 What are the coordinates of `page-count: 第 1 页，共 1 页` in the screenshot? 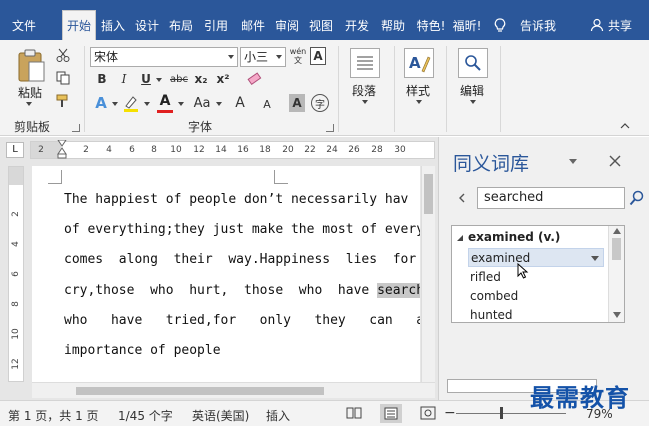 It's located at (53, 415).